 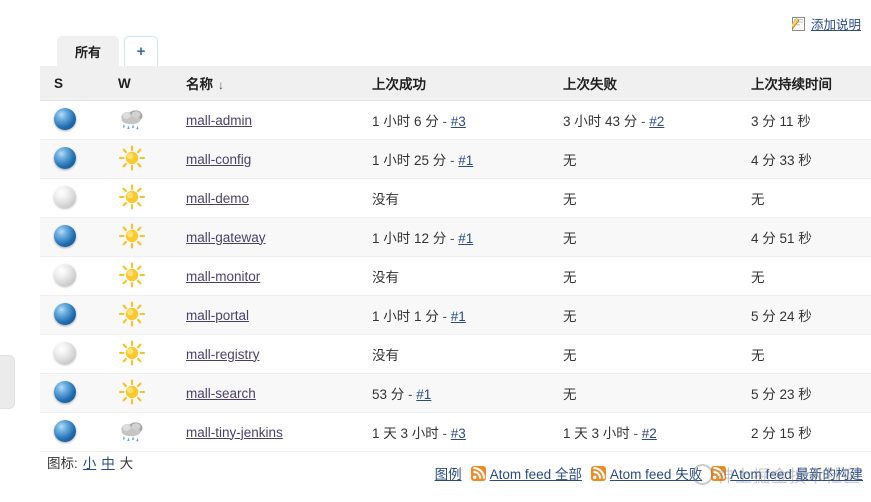 I want to click on cell-job-name: mall-search, so click(x=271, y=393).